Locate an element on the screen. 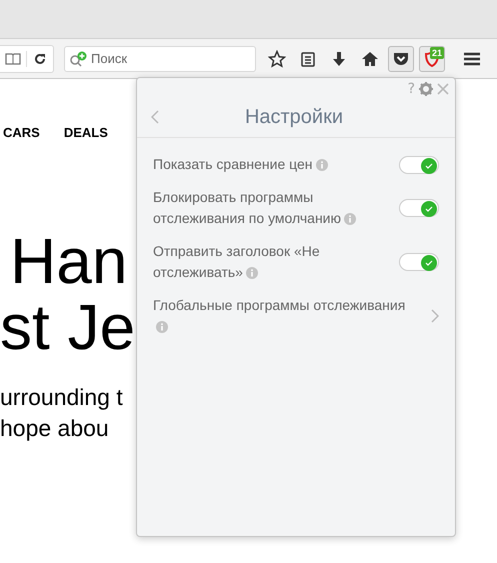 The width and height of the screenshot is (497, 563). headline: st Je is located at coordinates (68, 327).